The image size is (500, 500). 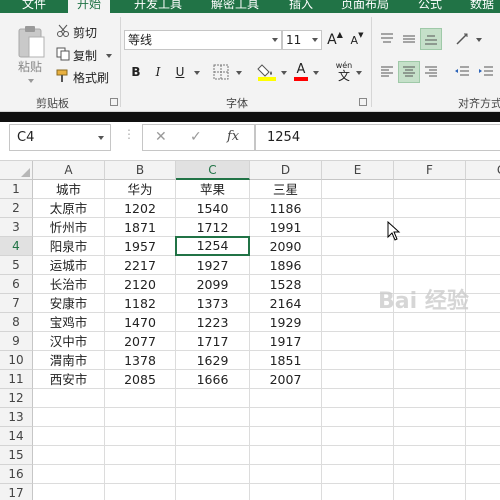 I want to click on cell-c2: 1540, so click(x=213, y=208).